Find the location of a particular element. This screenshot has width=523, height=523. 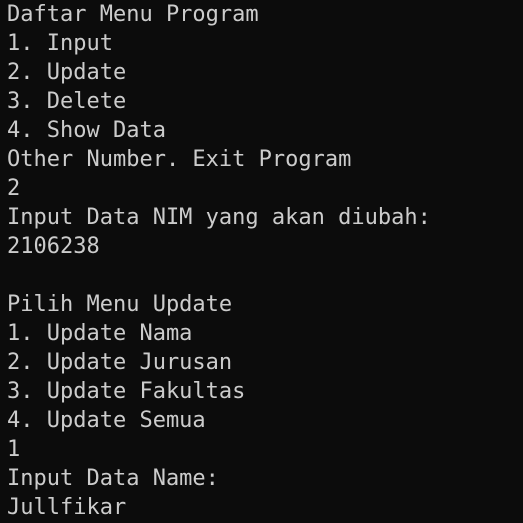

prompt-nim: Input Data NIM yang akan diubah: is located at coordinates (219, 217).